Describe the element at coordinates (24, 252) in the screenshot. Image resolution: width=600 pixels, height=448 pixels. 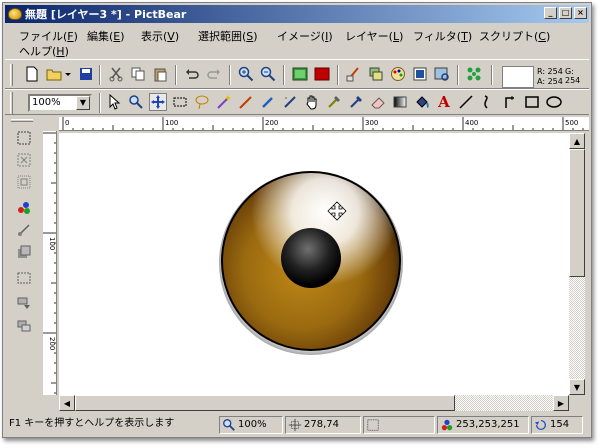
I see `duplicate-icon` at that location.